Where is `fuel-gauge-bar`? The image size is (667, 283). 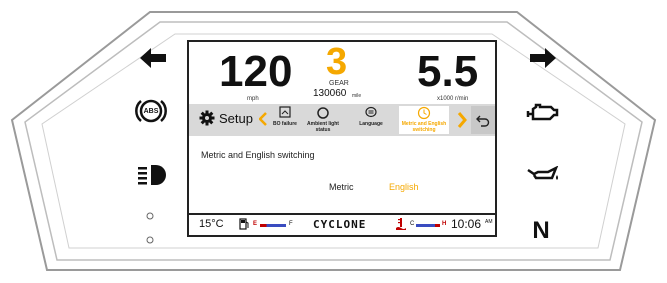
fuel-gauge-bar is located at coordinates (273, 225).